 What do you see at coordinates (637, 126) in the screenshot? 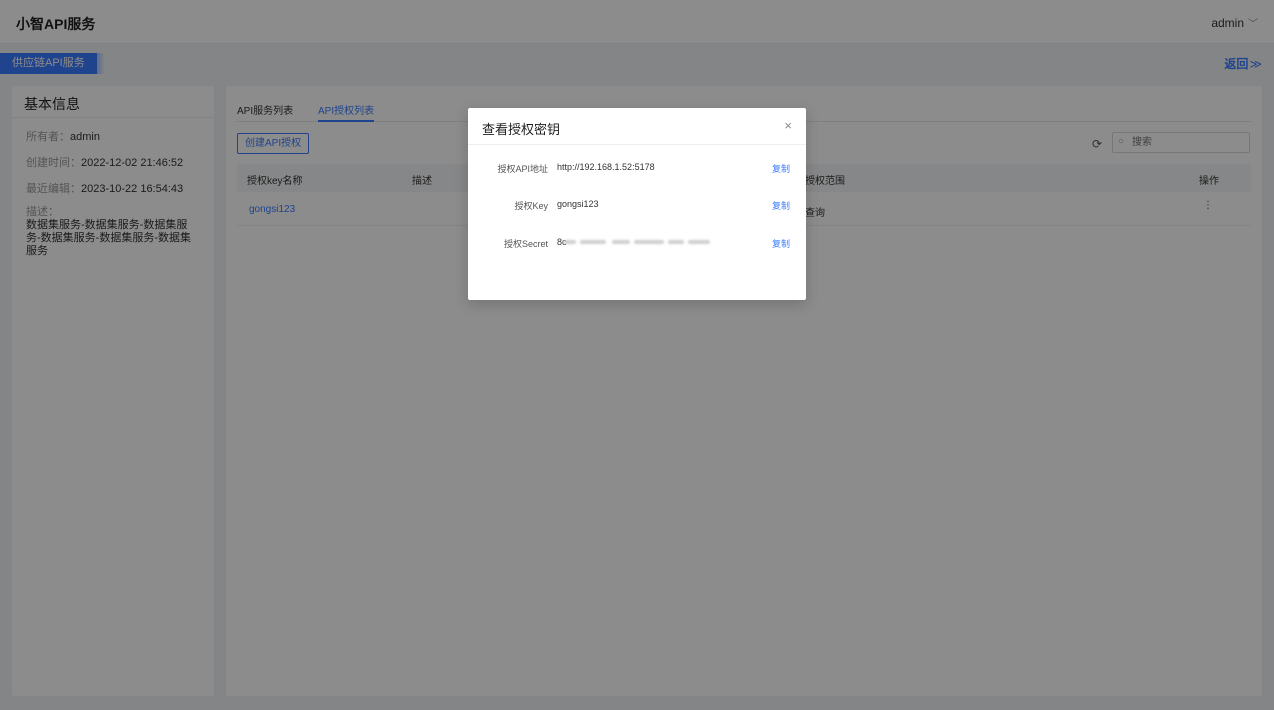
I see `modal-header: 查看授权密钥 ×` at bounding box center [637, 126].